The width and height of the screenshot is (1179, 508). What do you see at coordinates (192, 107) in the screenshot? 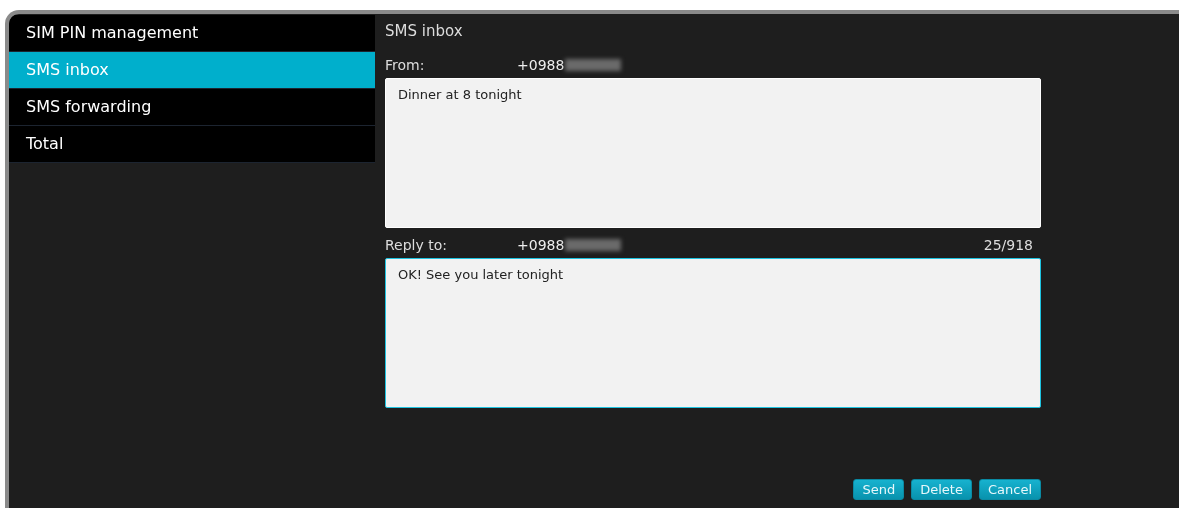
I see `sidebar-item: SMS forwarding` at bounding box center [192, 107].